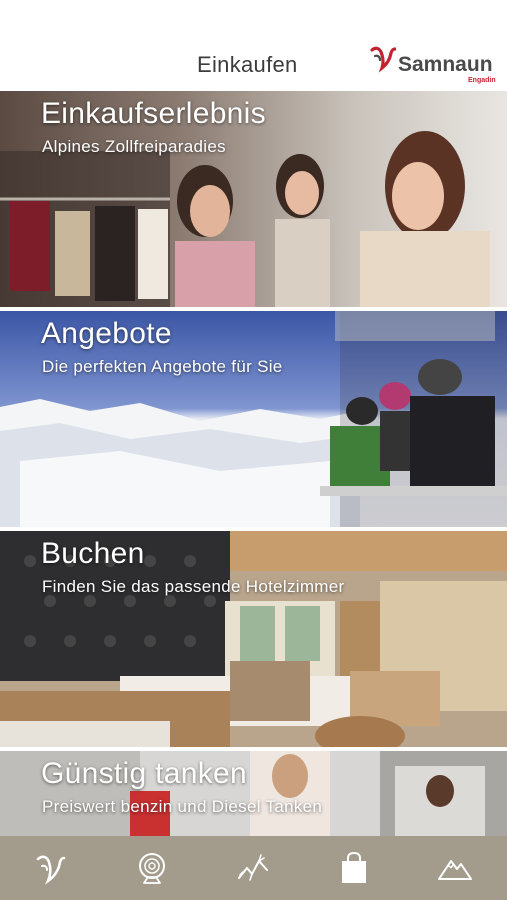  I want to click on logo-subtitle: Engadin, so click(482, 80).